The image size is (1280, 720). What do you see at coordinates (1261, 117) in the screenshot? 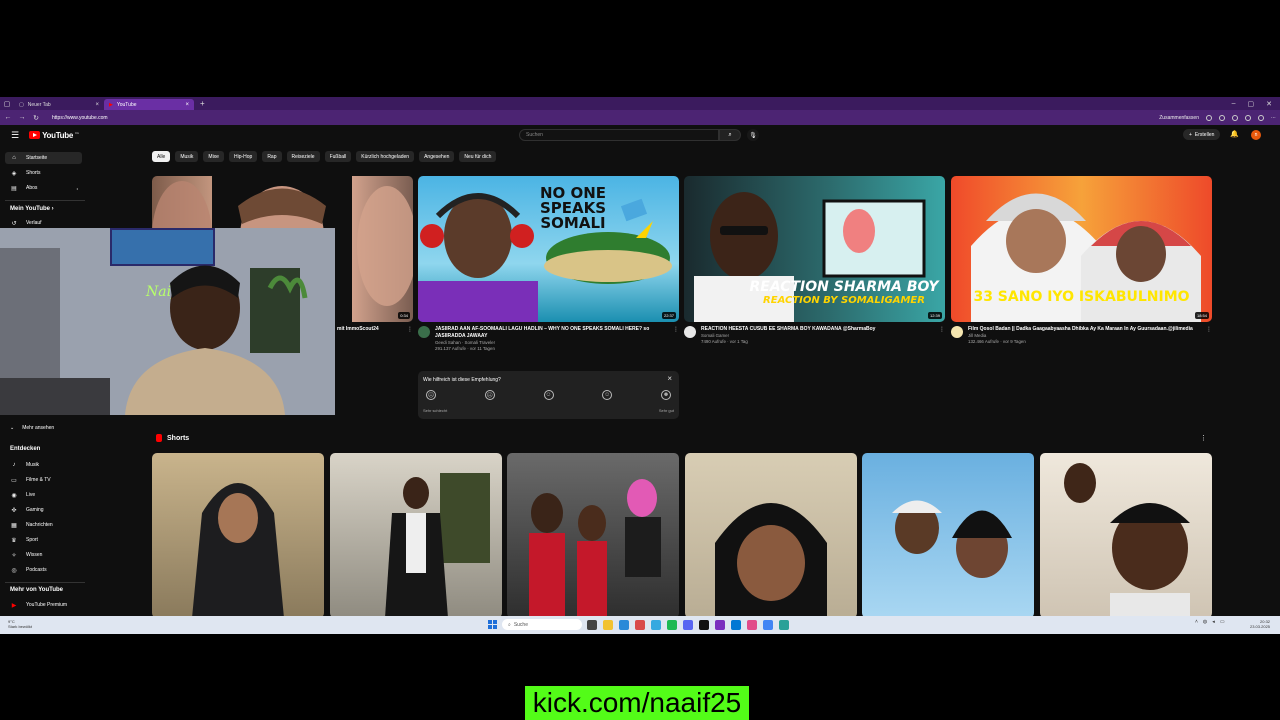
I see `profile-icon` at bounding box center [1261, 117].